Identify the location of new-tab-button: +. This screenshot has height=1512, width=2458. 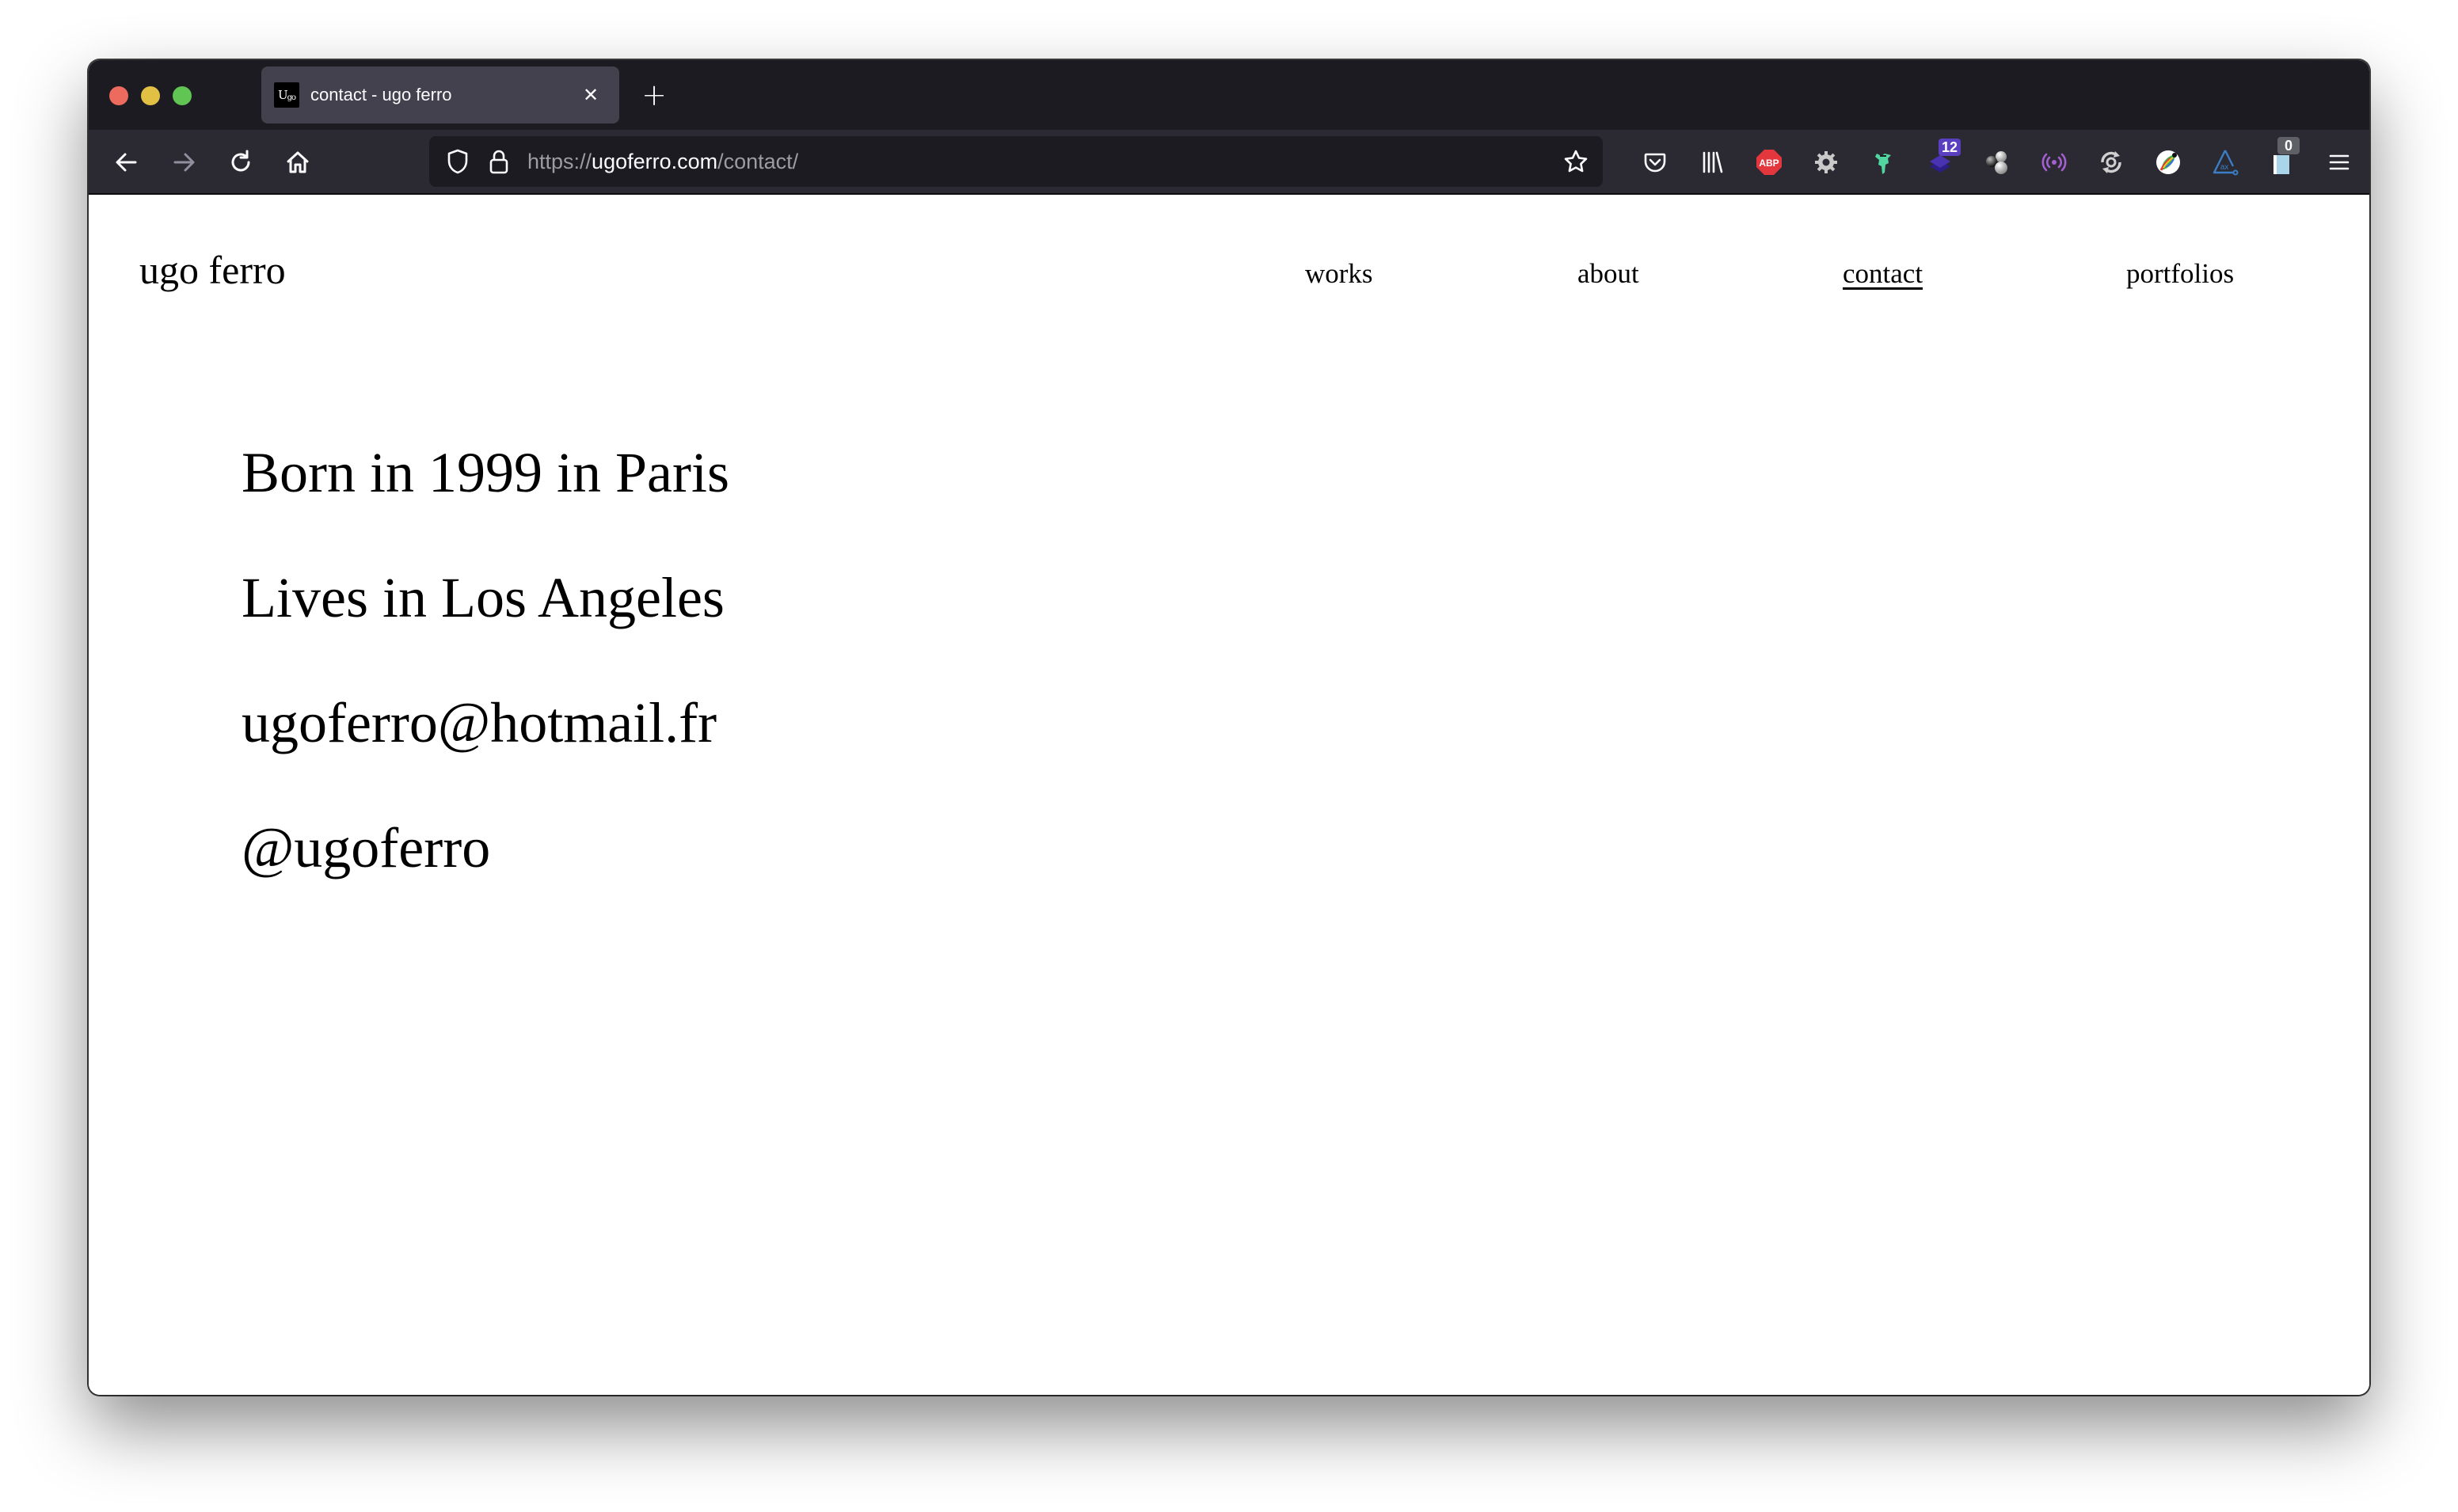
(654, 95).